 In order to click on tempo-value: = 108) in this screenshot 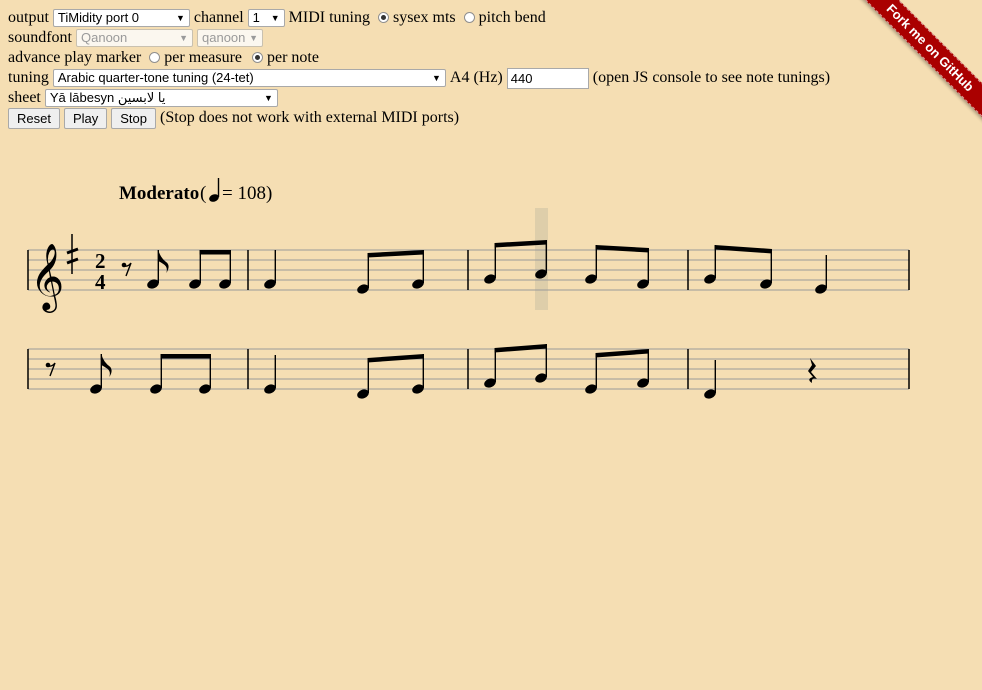, I will do `click(247, 193)`.